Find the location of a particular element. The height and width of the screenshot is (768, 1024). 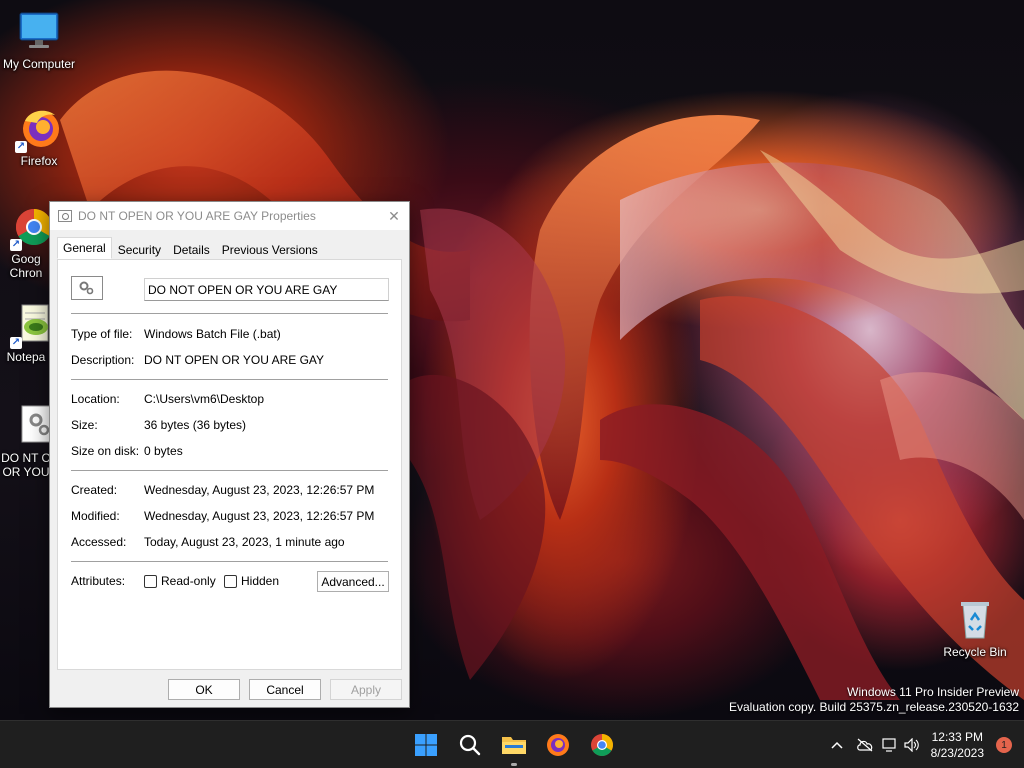

size-on-disk-value: 0 bytes is located at coordinates (163, 451).